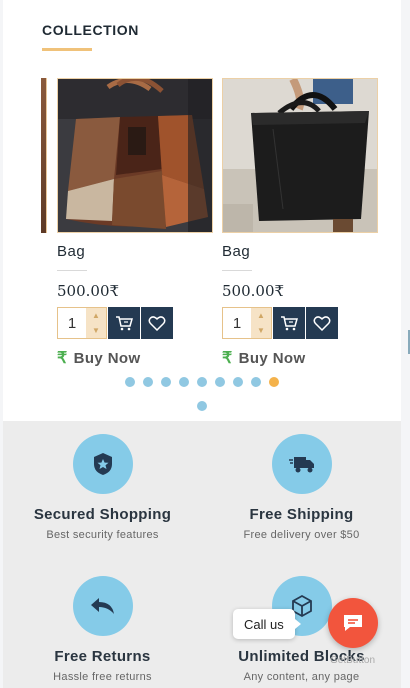 The image size is (410, 688). I want to click on feature-subtitle: Hassle free returns, so click(102, 677).